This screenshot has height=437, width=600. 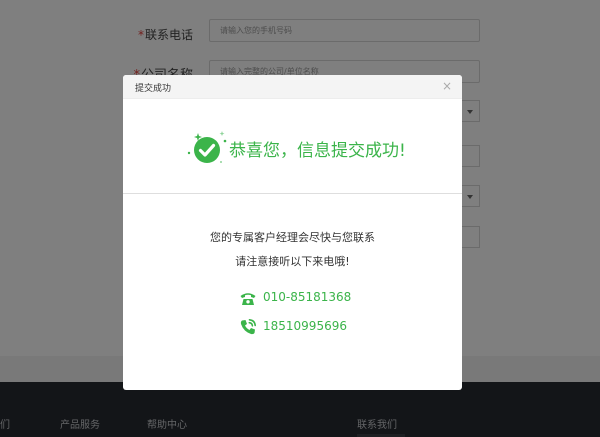 What do you see at coordinates (292, 193) in the screenshot?
I see `divider` at bounding box center [292, 193].